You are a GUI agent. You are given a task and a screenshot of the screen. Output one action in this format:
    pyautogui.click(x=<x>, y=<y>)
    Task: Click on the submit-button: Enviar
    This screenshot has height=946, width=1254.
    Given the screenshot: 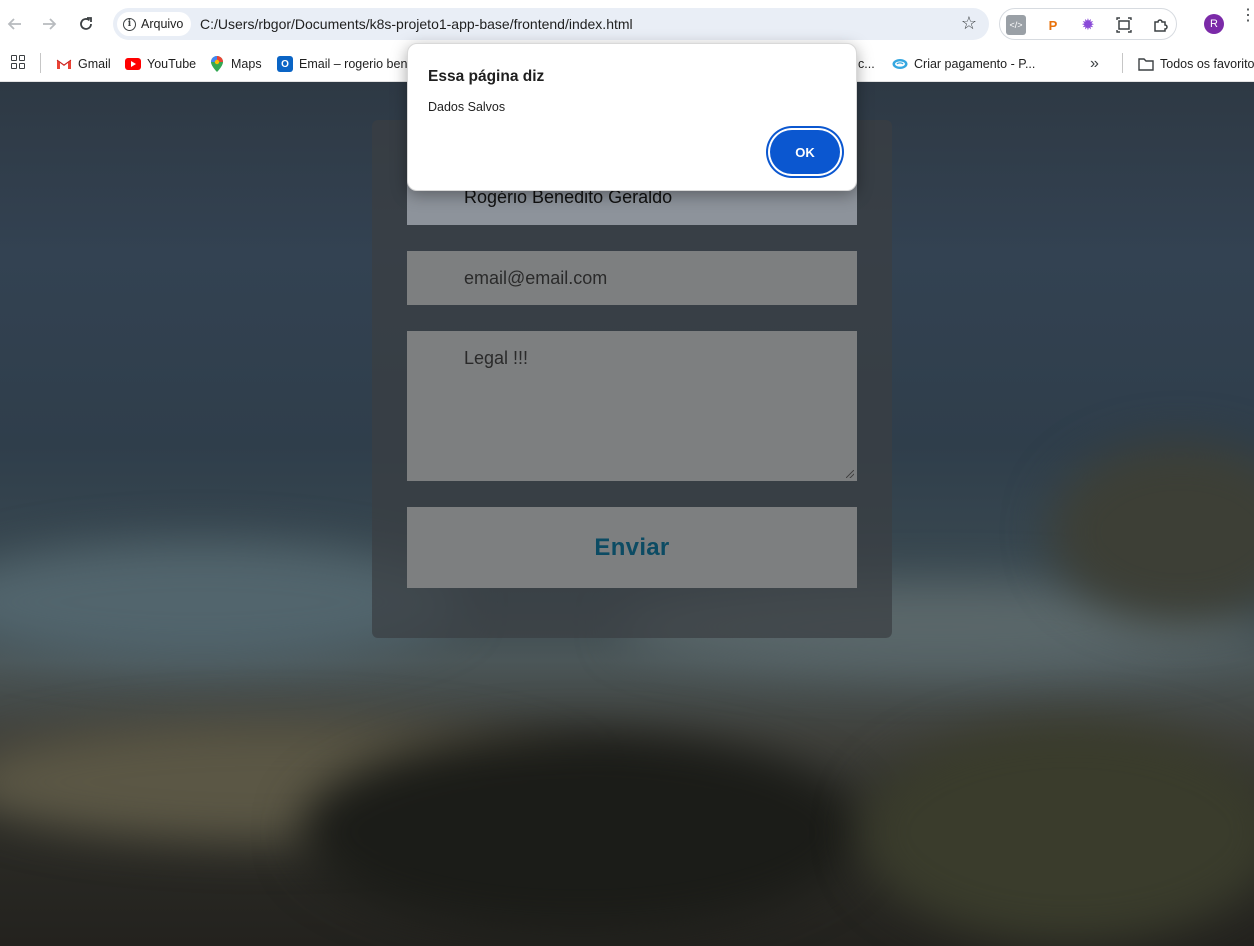 What is the action you would take?
    pyautogui.click(x=632, y=547)
    